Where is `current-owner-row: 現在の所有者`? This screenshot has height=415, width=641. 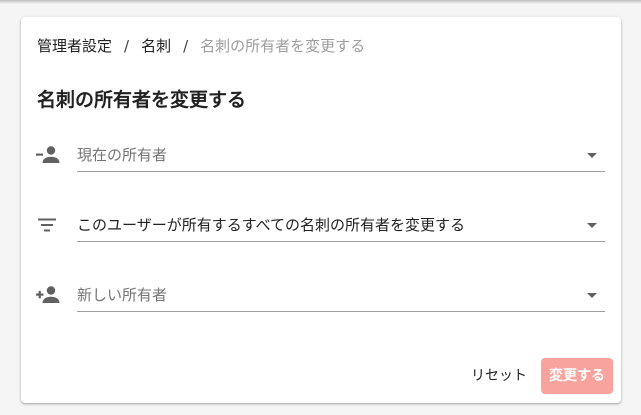
current-owner-row: 現在の所有者 is located at coordinates (320, 155).